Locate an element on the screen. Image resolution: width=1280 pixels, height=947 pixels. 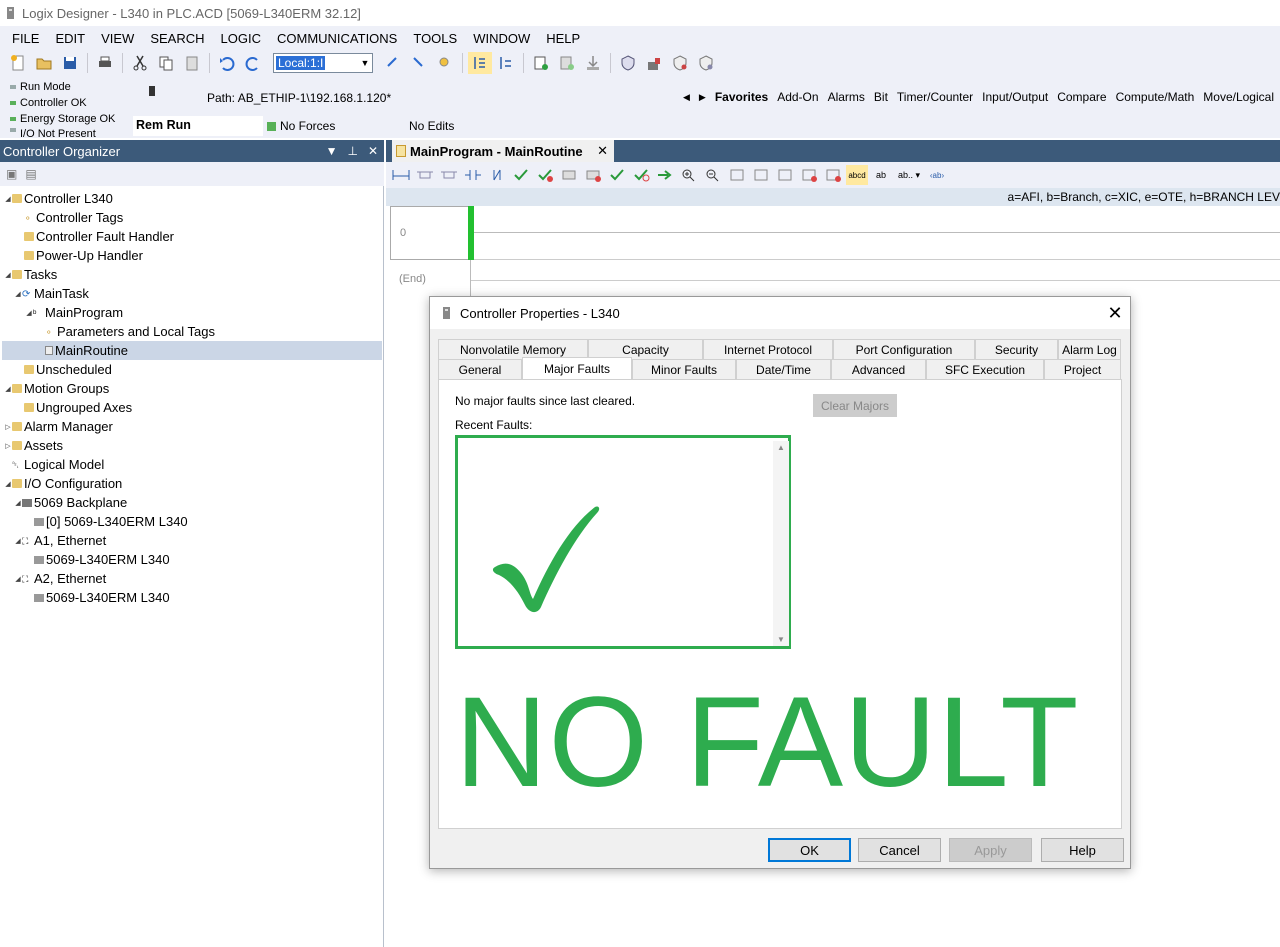
browse-forward-icon is located at coordinates (419, 63).